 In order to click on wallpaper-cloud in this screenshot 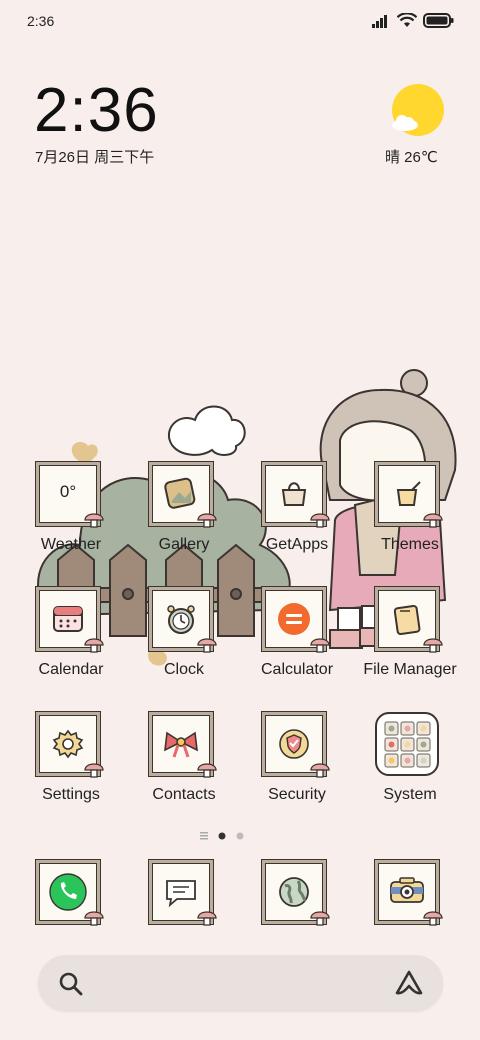, I will do `click(206, 430)`.